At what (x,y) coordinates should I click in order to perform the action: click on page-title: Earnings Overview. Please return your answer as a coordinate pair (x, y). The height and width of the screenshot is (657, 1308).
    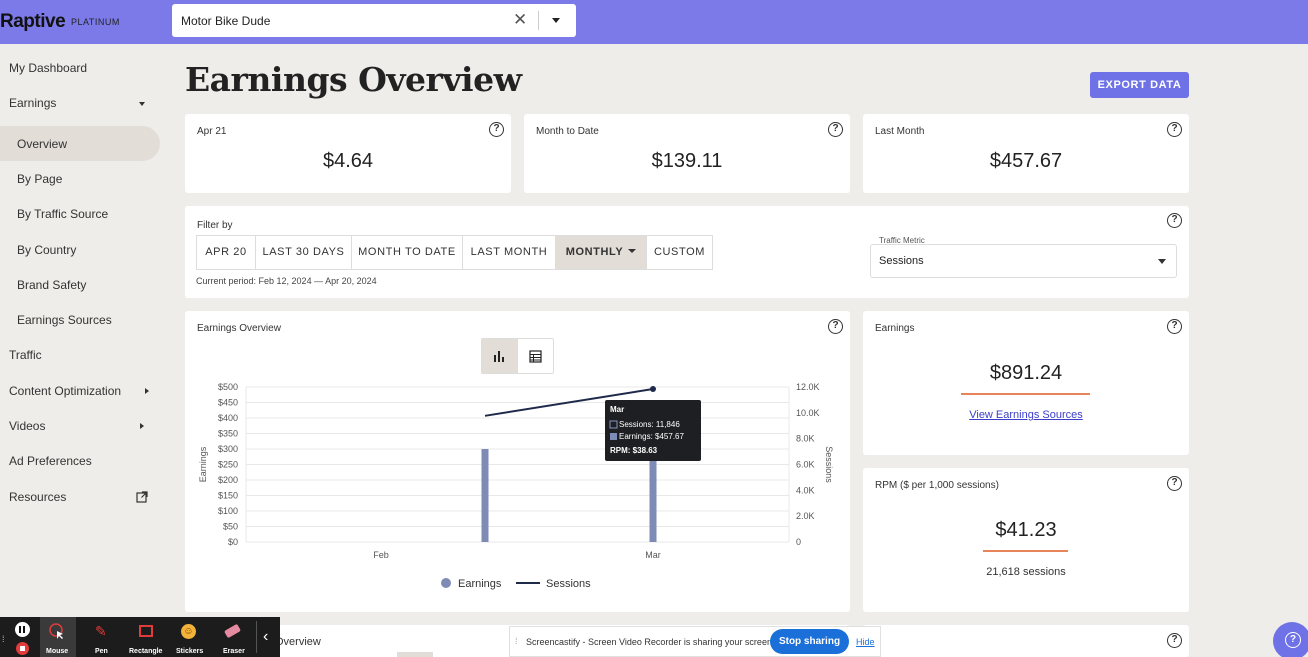
    Looking at the image, I should click on (353, 79).